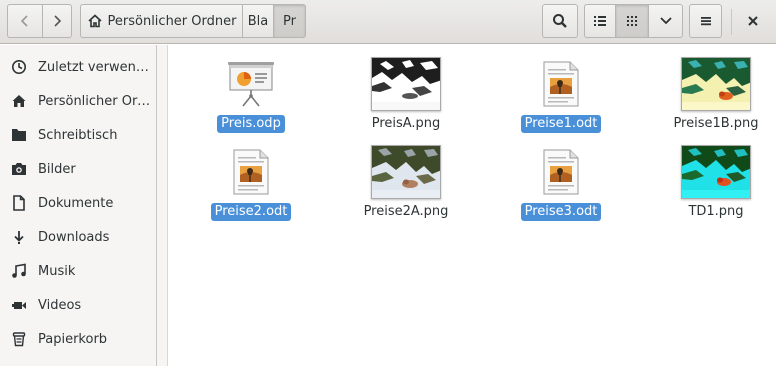 The image size is (776, 366). I want to click on list-view-button, so click(600, 21).